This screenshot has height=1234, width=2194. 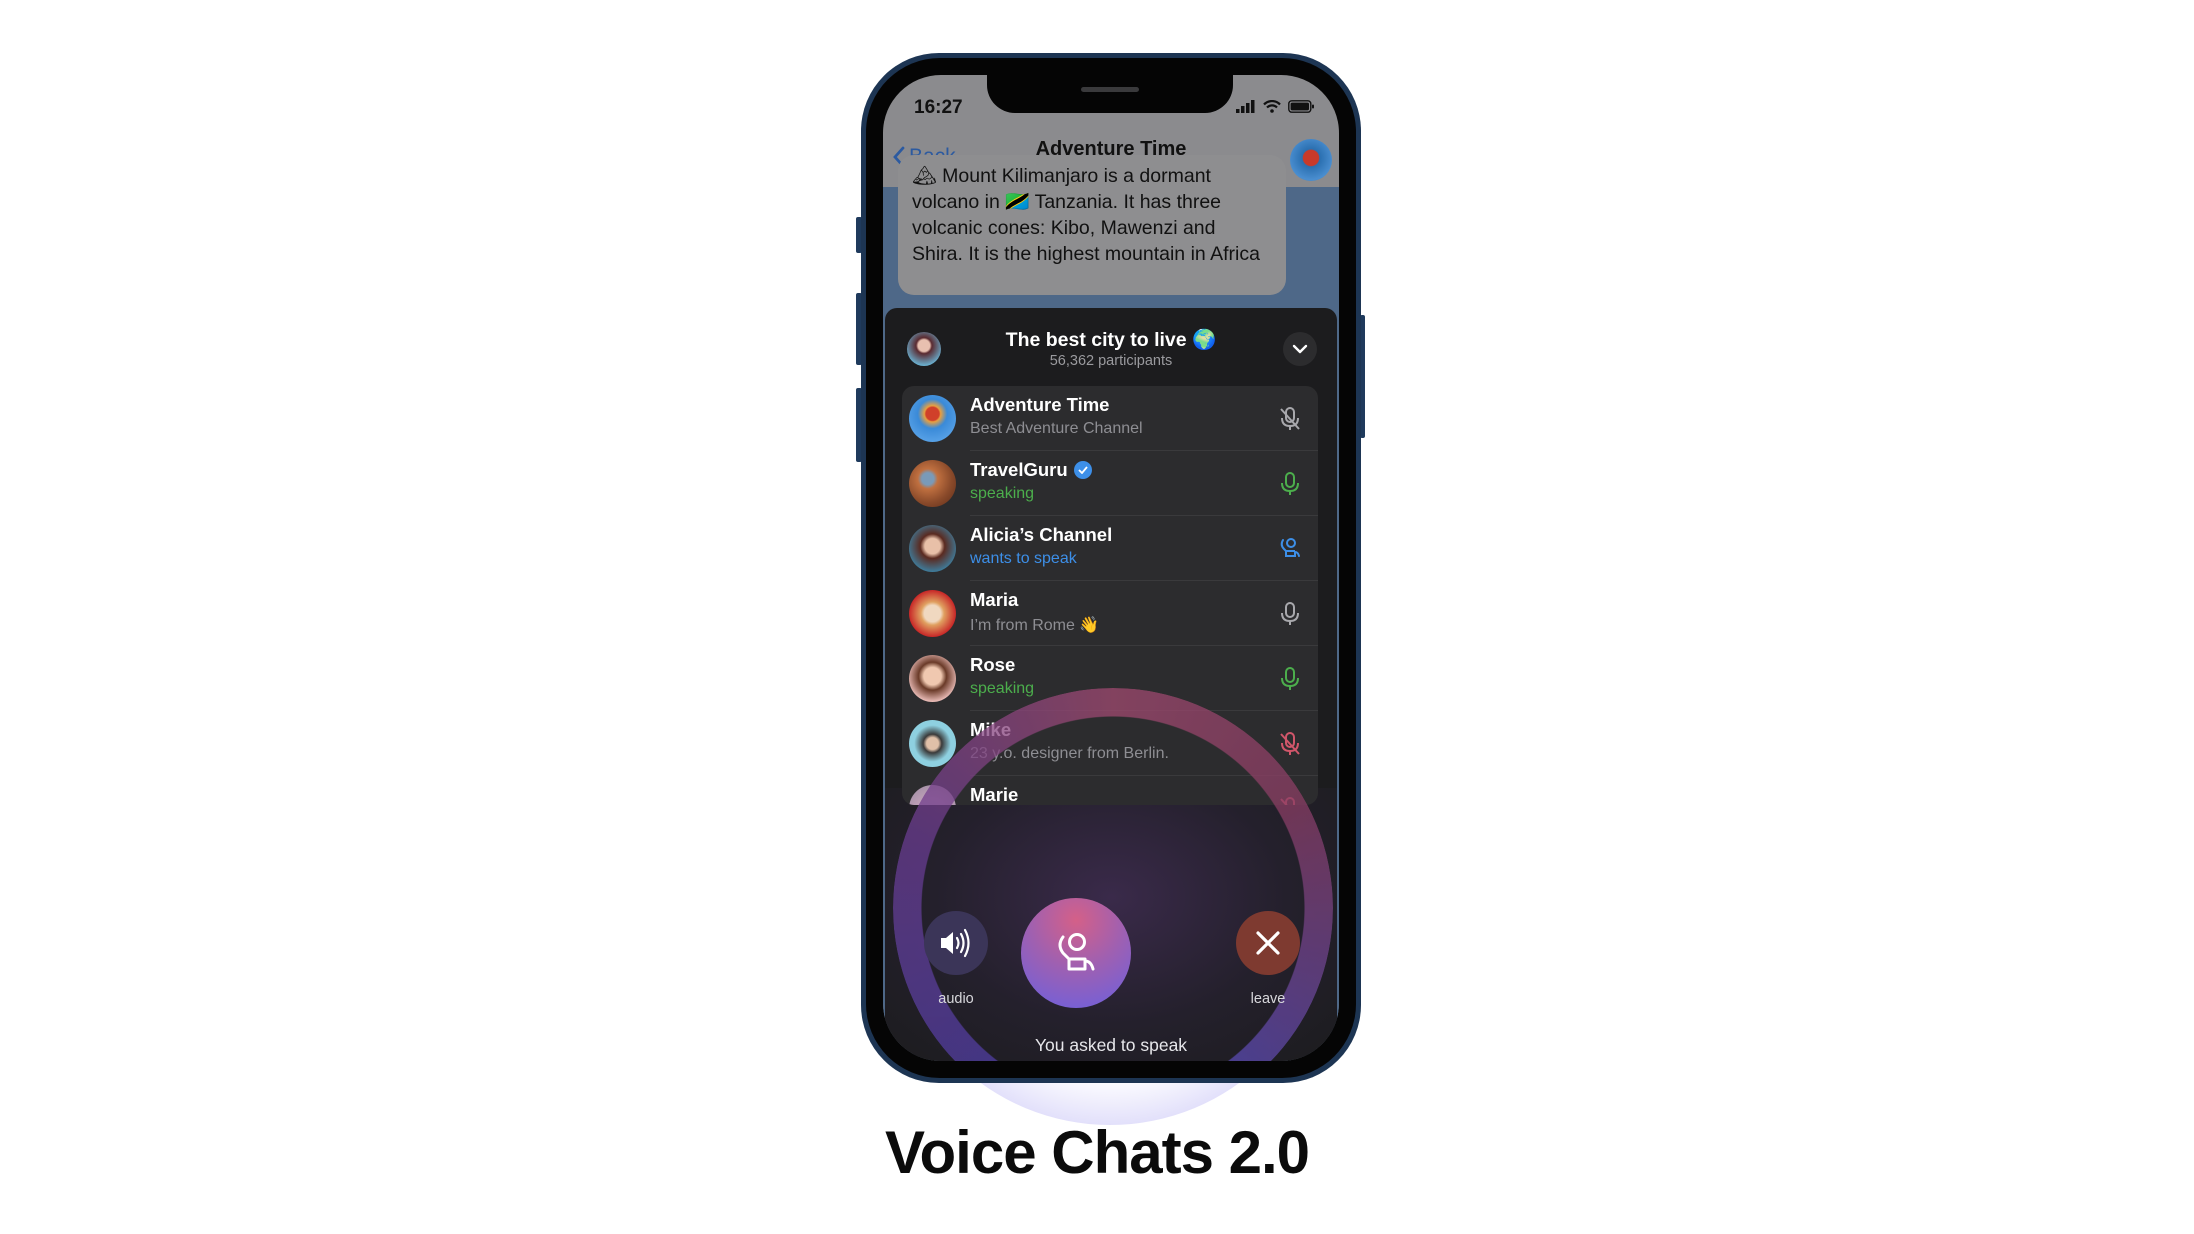 I want to click on battery-icon, so click(x=1301, y=106).